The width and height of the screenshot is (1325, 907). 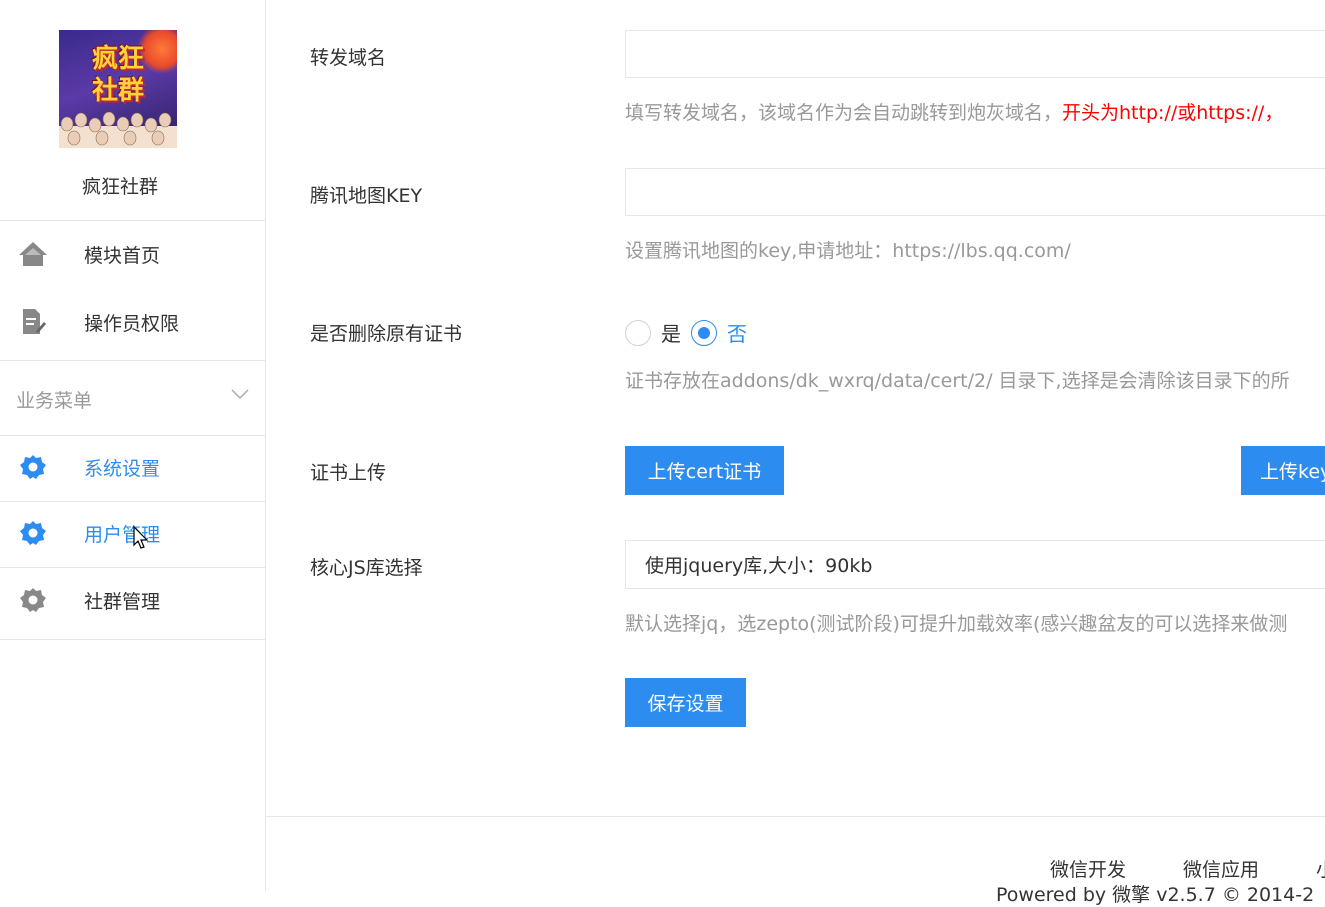 What do you see at coordinates (122, 468) in the screenshot?
I see `sidebar-item-label: 系统设置` at bounding box center [122, 468].